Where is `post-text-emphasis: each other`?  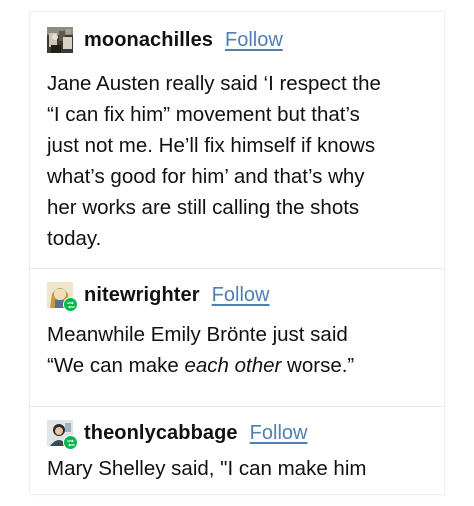 post-text-emphasis: each other is located at coordinates (233, 365).